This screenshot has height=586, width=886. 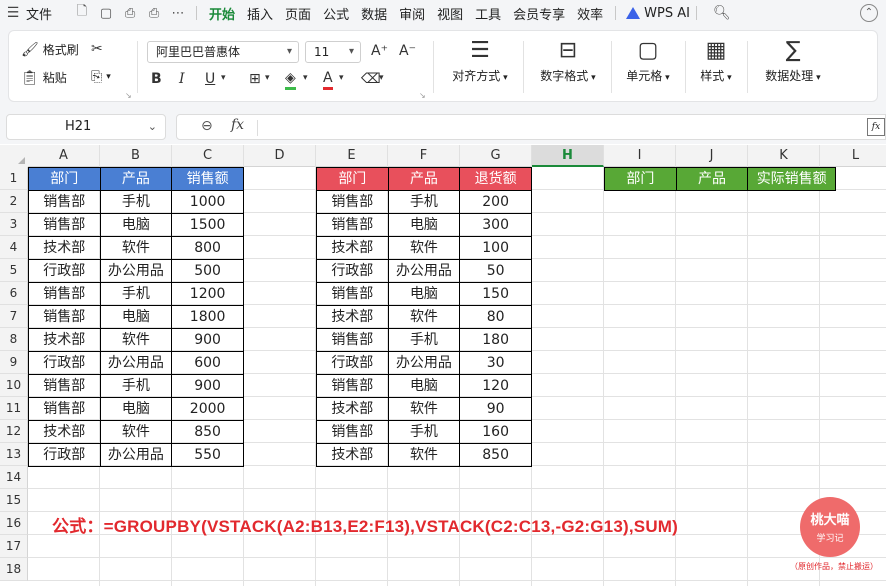 What do you see at coordinates (495, 386) in the screenshot?
I see `returns-cell: 120` at bounding box center [495, 386].